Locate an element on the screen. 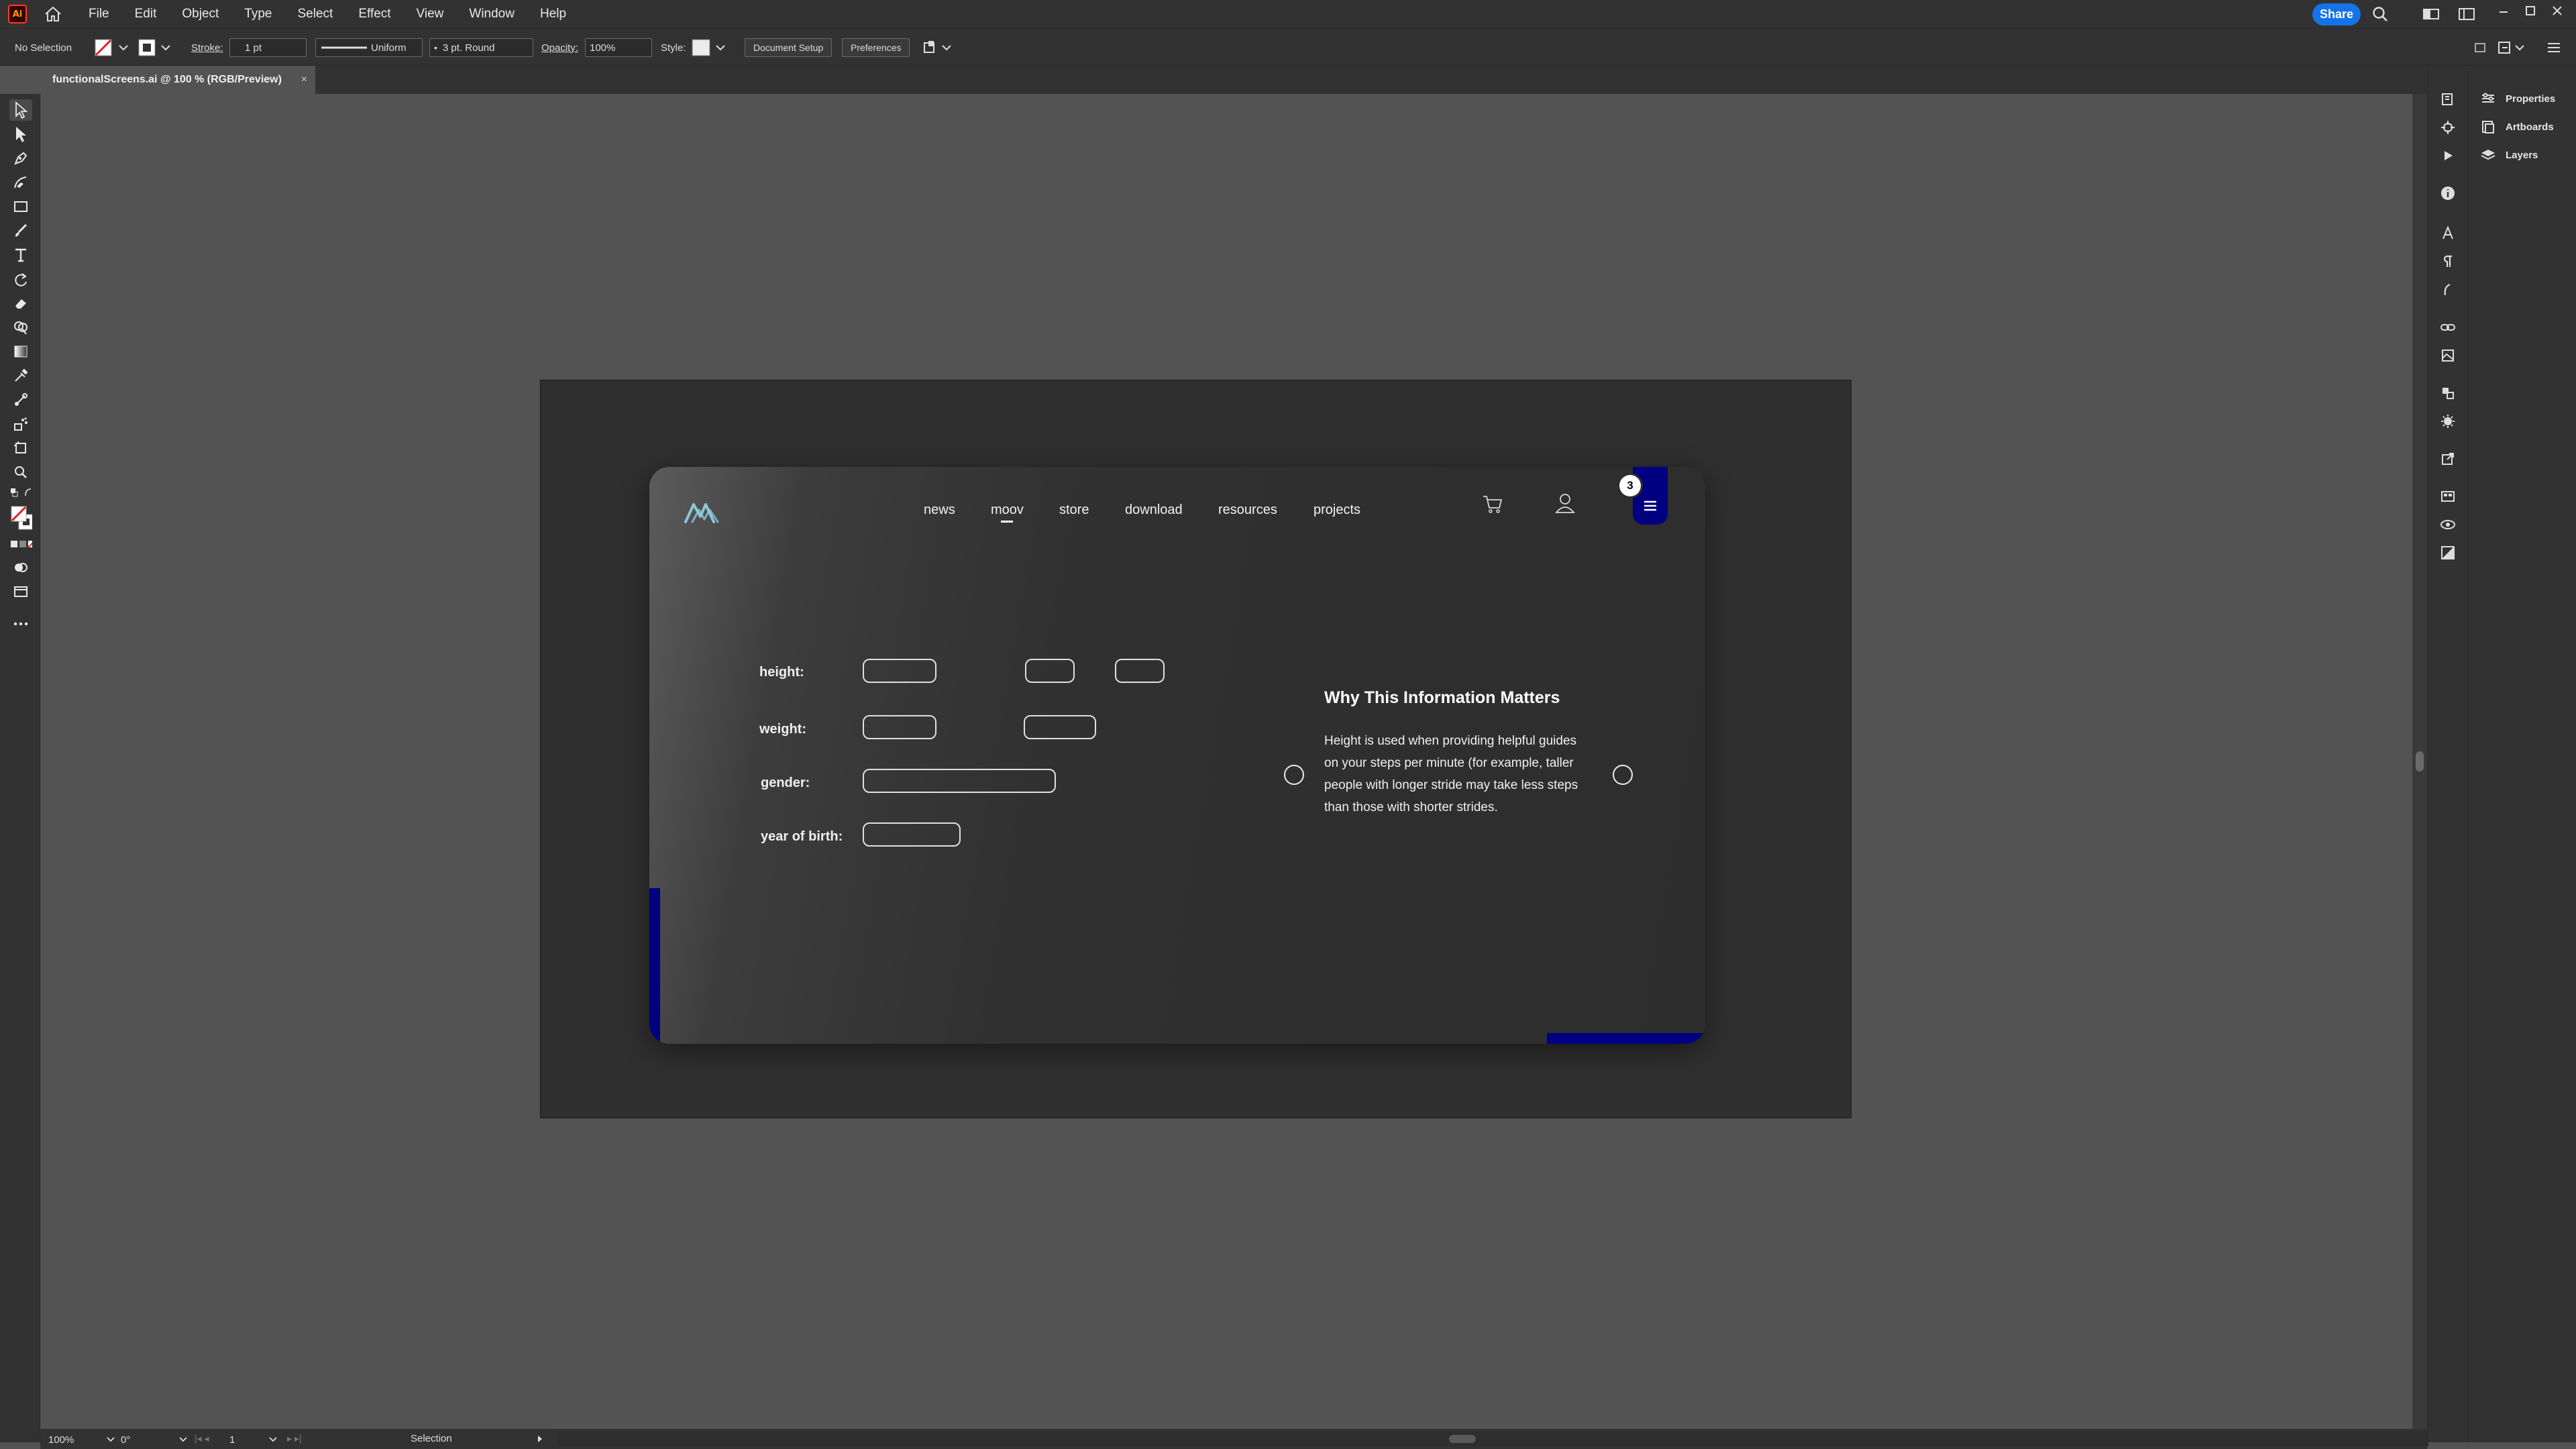  screen-mode-icon is located at coordinates (20, 591).